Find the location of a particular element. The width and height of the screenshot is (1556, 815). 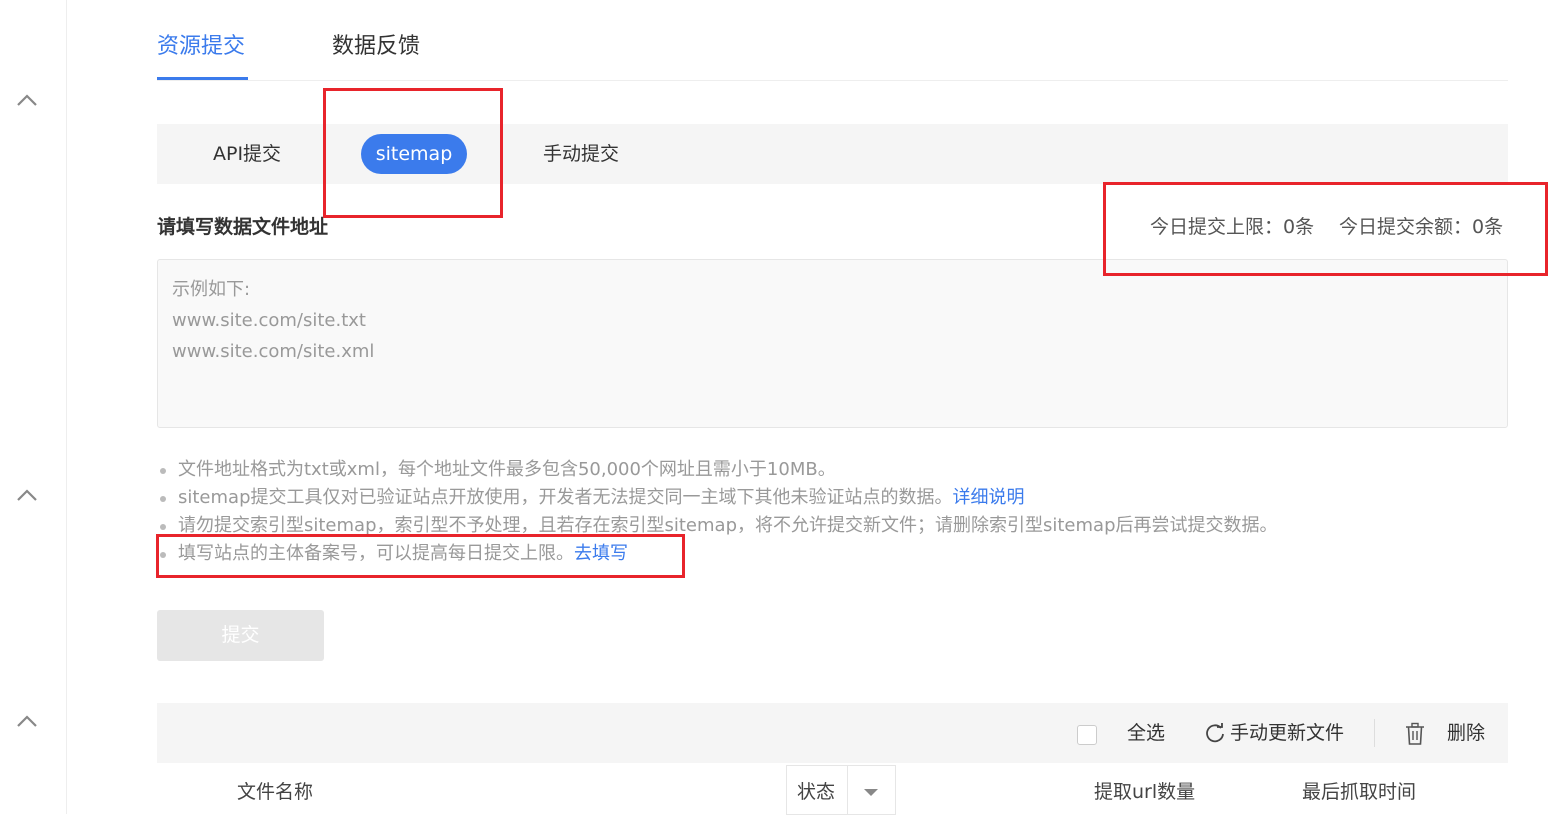

quota-remaining: 今日提交余额：0条 is located at coordinates (1421, 227).